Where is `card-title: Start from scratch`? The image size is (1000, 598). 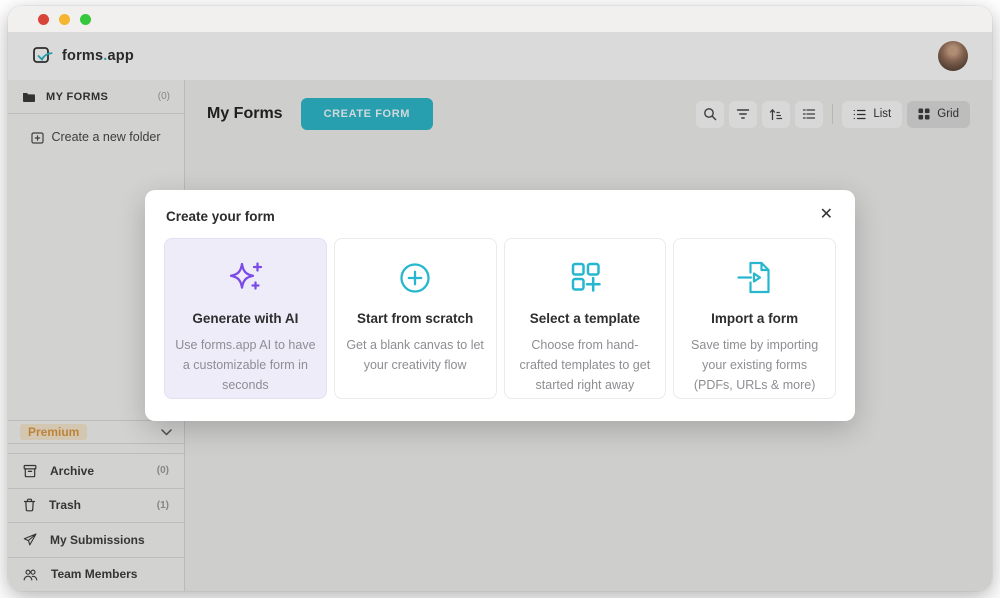 card-title: Start from scratch is located at coordinates (415, 318).